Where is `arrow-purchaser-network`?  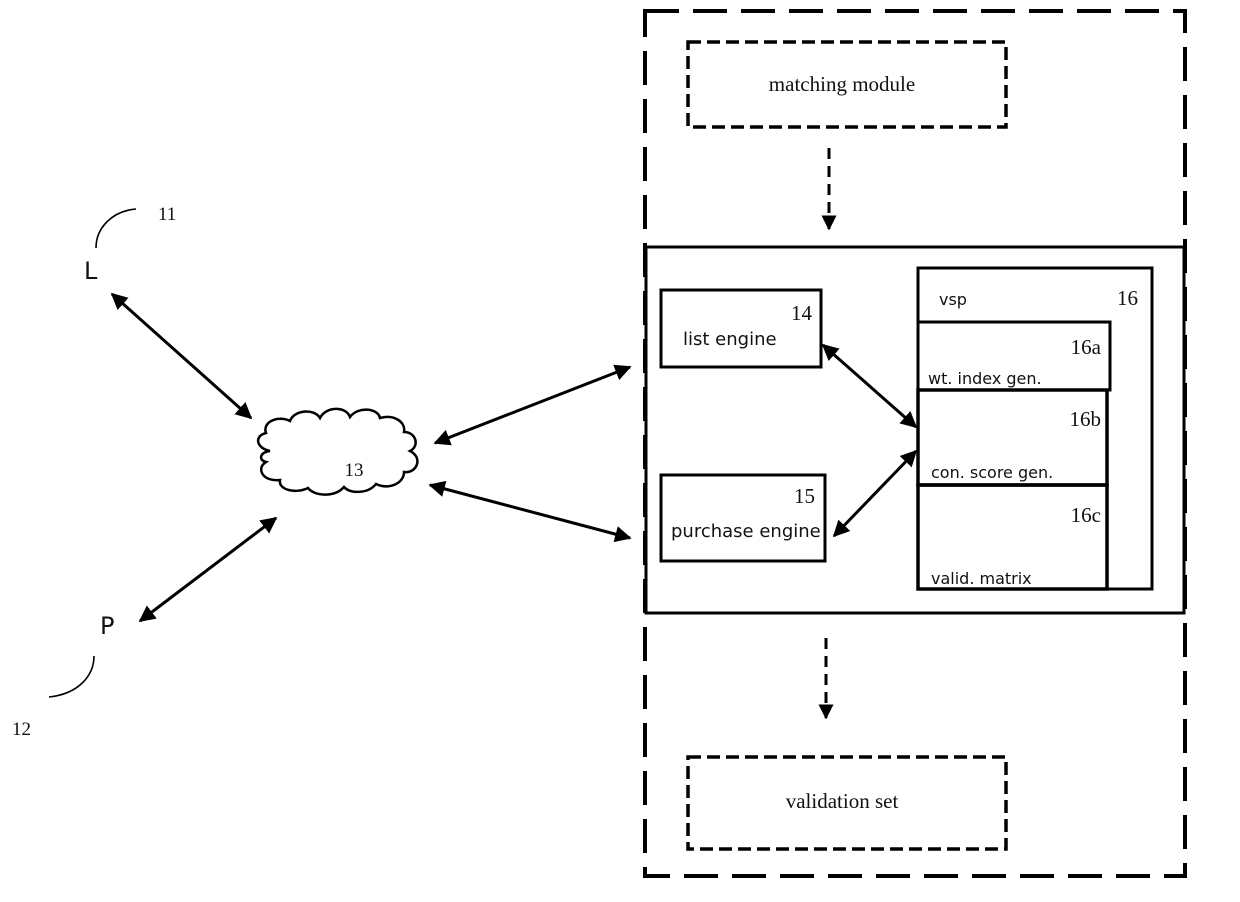
arrow-purchaser-network is located at coordinates (208, 569).